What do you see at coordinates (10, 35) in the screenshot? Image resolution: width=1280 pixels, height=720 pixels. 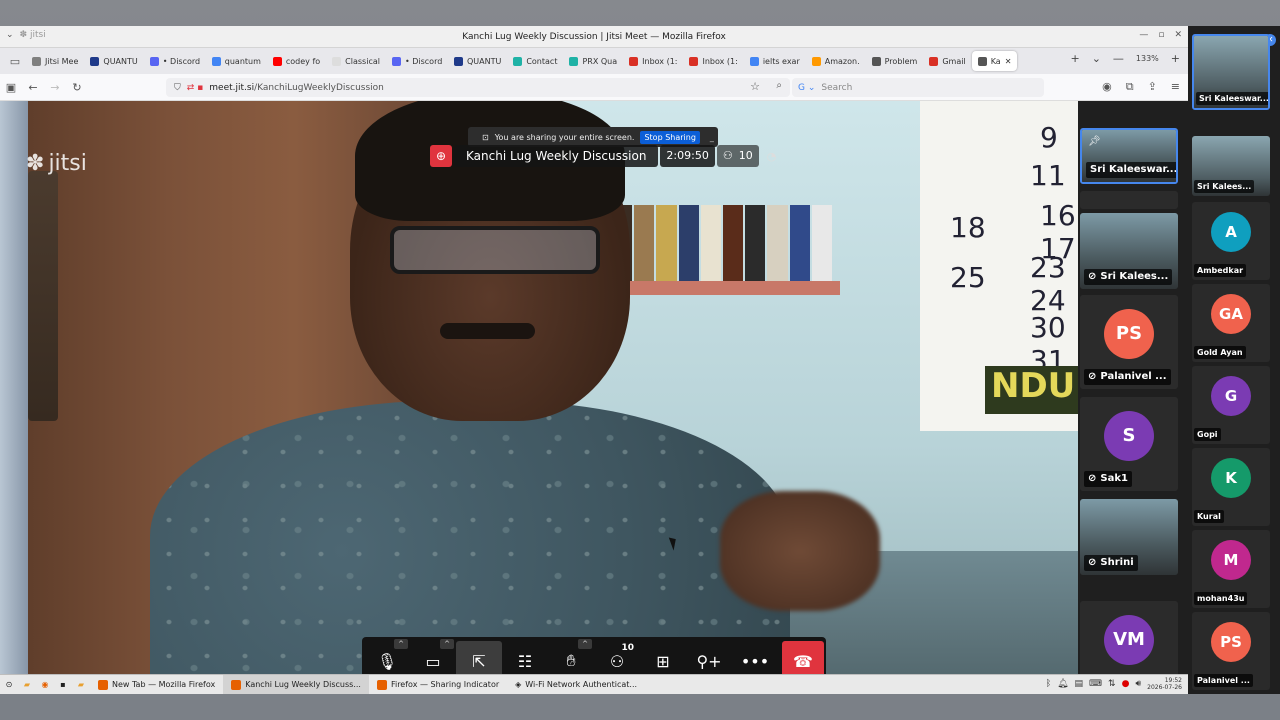 I see `chevron-down-icon: ⌄` at bounding box center [10, 35].